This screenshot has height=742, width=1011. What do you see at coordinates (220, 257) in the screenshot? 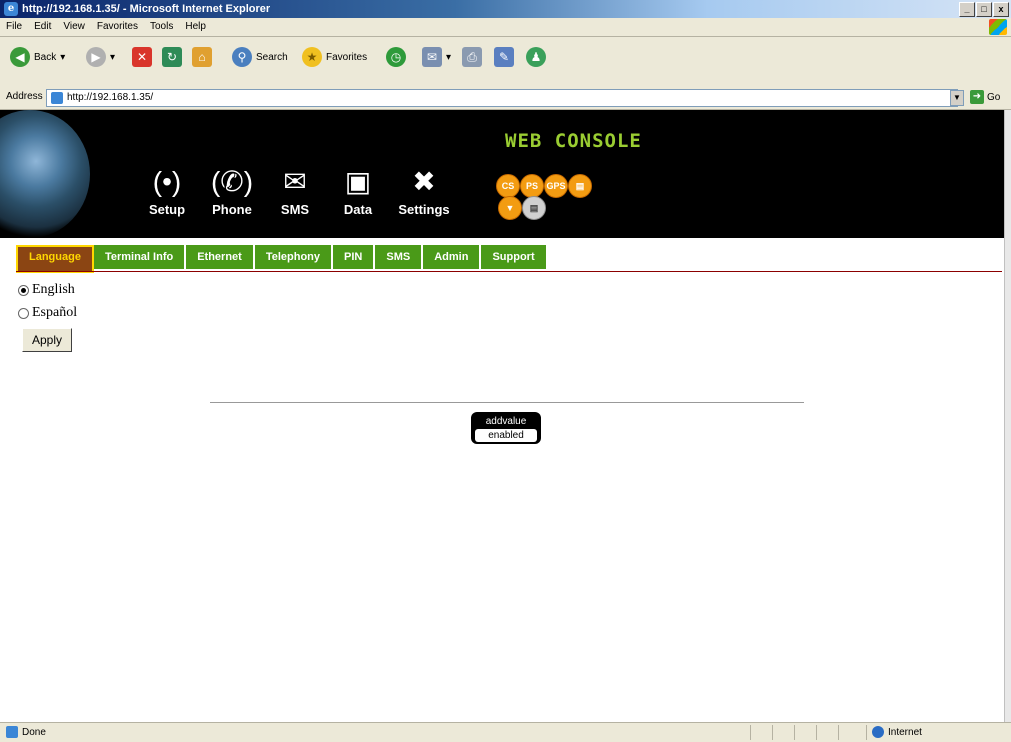
I see `tab-ethernet: Ethernet` at bounding box center [220, 257].